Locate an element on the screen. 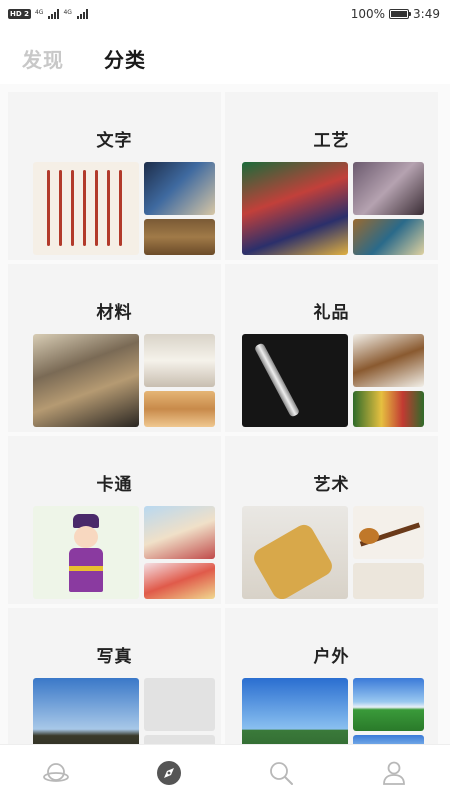 Image resolution: width=450 pixels, height=800 pixels. battery-fill is located at coordinates (399, 14).